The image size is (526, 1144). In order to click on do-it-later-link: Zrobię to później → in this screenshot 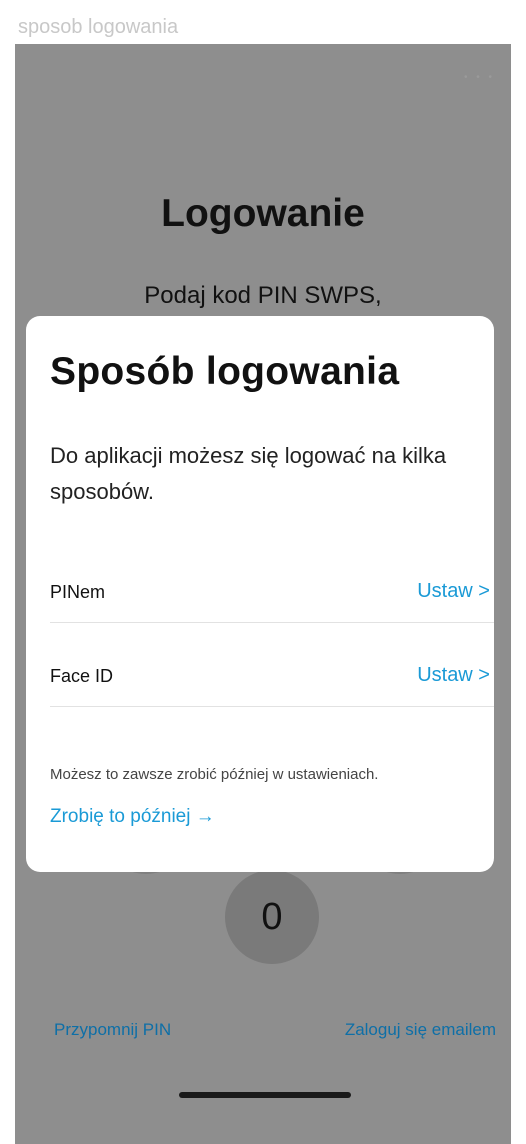, I will do `click(132, 817)`.